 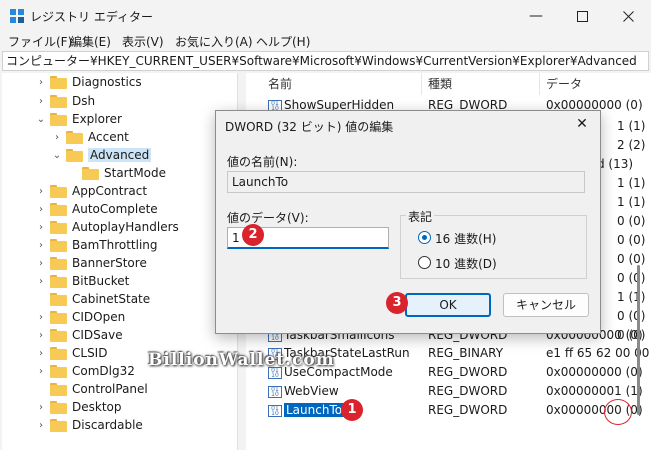 What do you see at coordinates (101, 155) in the screenshot?
I see `tree-item-advanced: ⌄ Advanced` at bounding box center [101, 155].